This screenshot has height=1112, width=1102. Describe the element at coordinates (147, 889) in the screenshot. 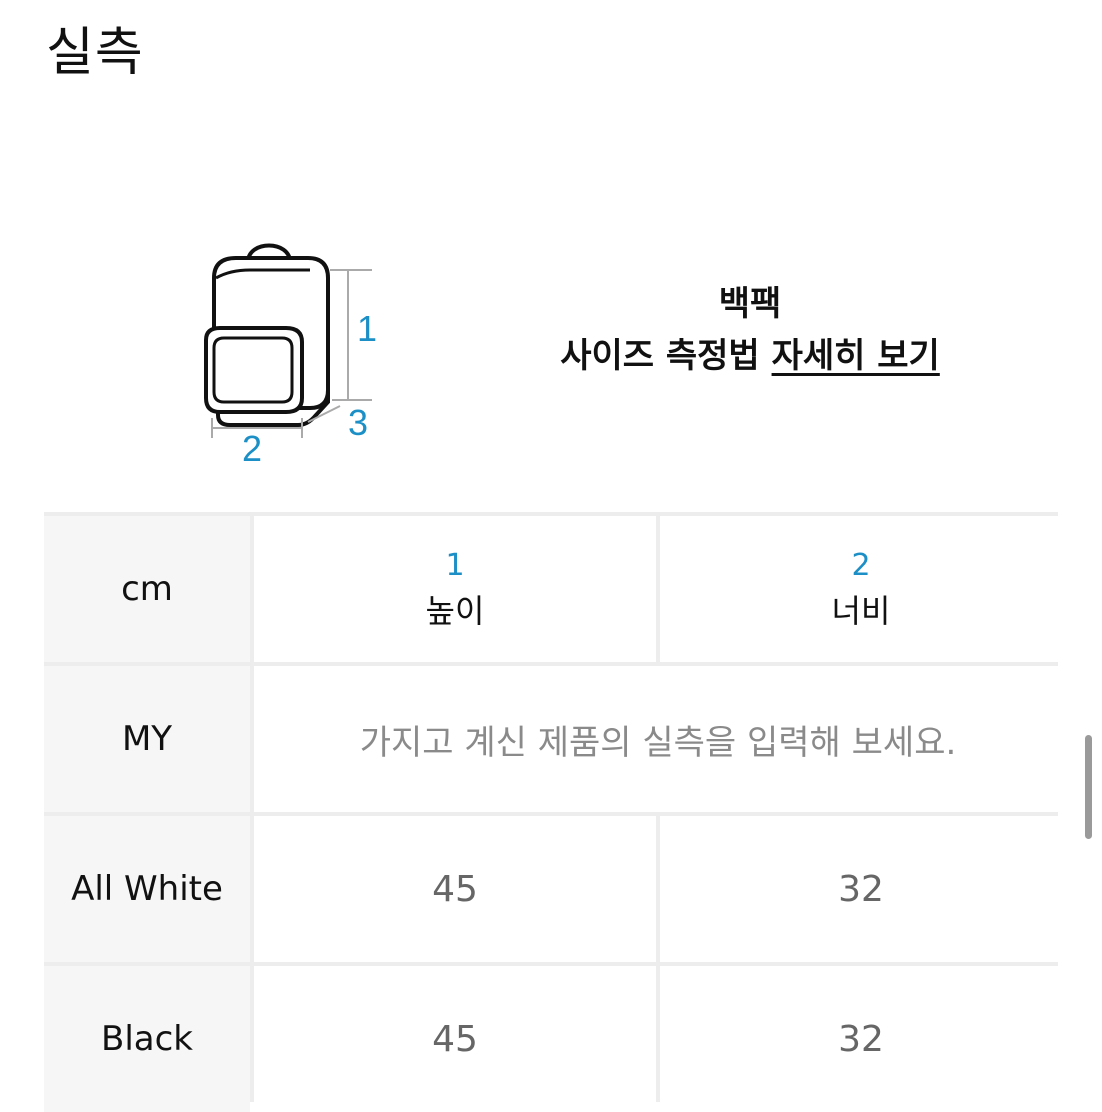

I see `row-label: All White` at that location.